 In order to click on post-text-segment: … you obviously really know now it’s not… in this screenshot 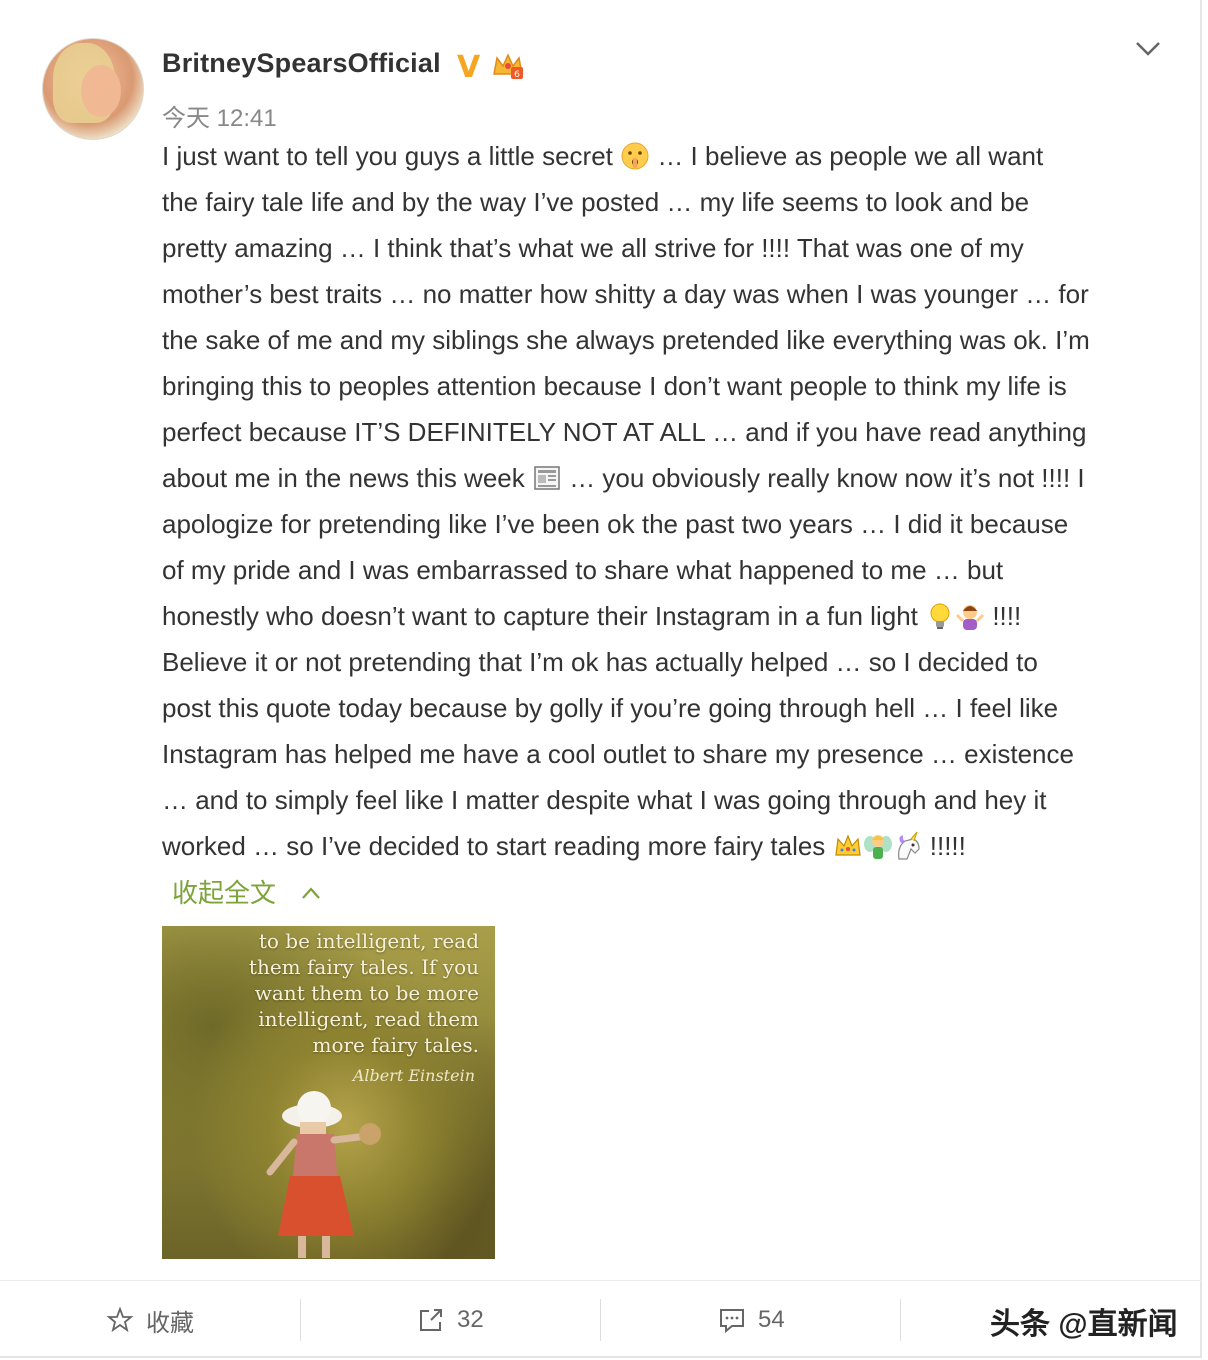, I will do `click(823, 478)`.